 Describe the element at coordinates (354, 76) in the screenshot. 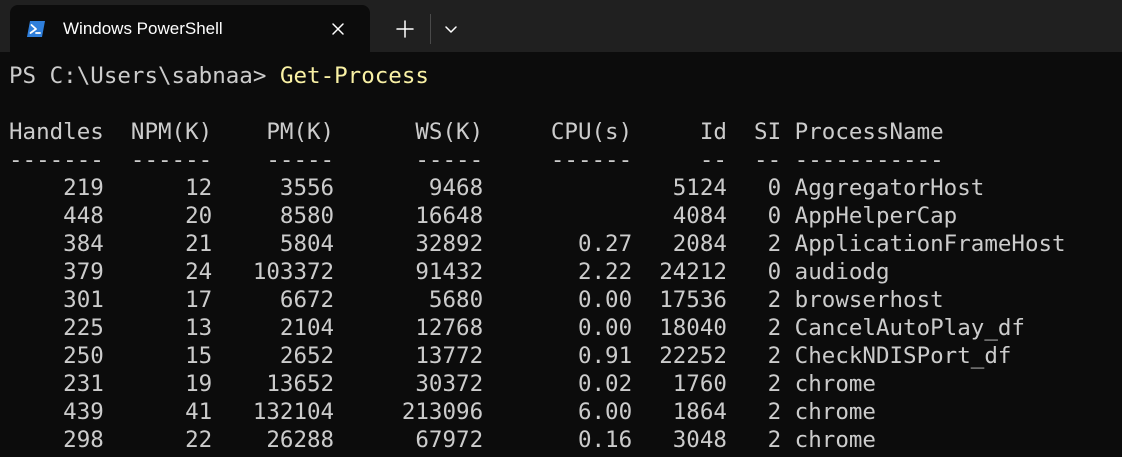

I see `command: Get-Process` at that location.